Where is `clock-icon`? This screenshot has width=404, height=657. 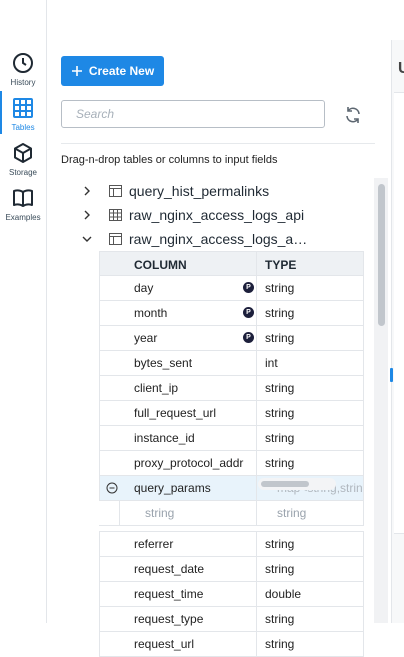
clock-icon is located at coordinates (23, 63).